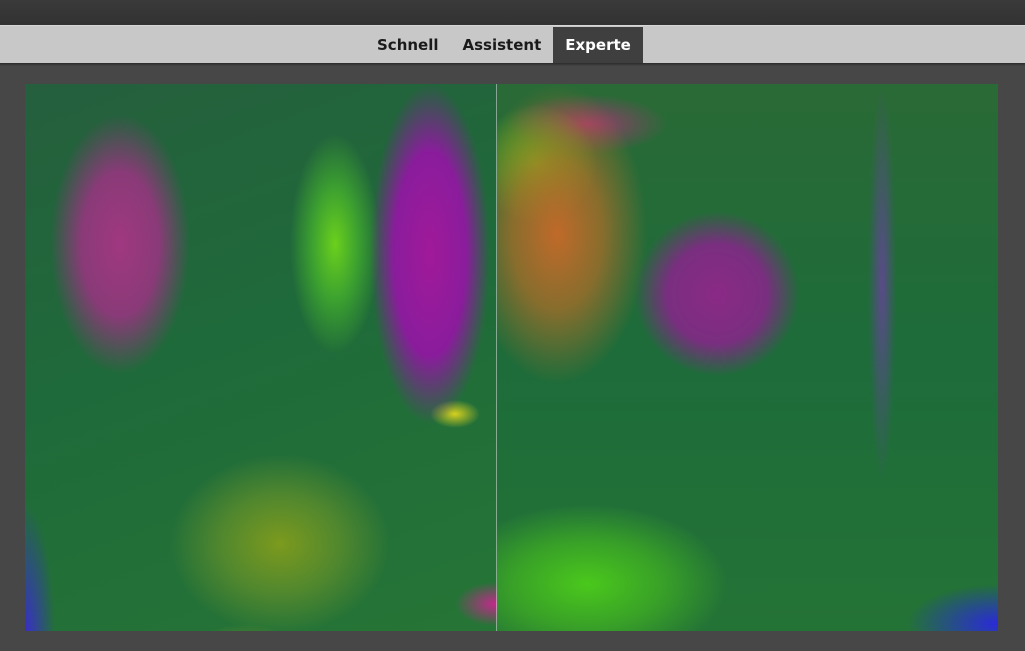 This screenshot has height=651, width=1025. I want to click on tab-assistent: Assistent, so click(502, 45).